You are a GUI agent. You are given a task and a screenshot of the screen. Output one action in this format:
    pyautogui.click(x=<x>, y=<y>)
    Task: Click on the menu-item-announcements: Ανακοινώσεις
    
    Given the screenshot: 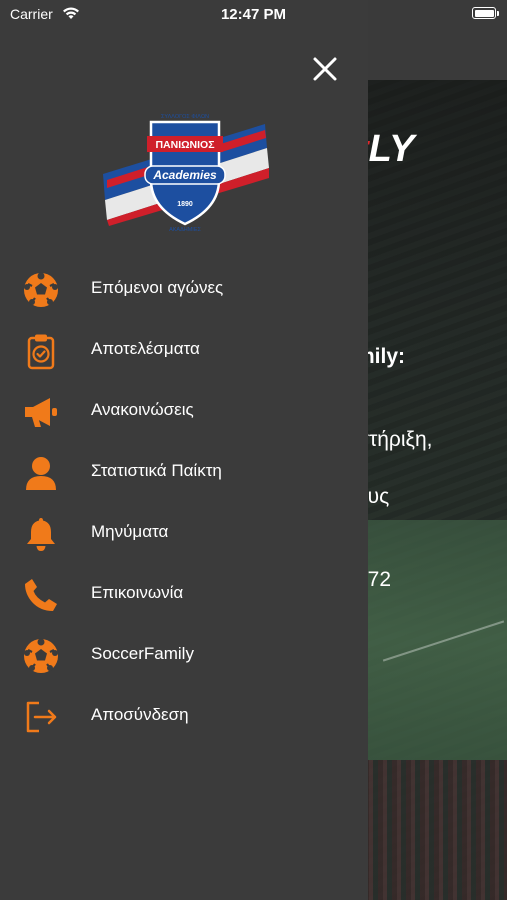 What is the action you would take?
    pyautogui.click(x=184, y=411)
    